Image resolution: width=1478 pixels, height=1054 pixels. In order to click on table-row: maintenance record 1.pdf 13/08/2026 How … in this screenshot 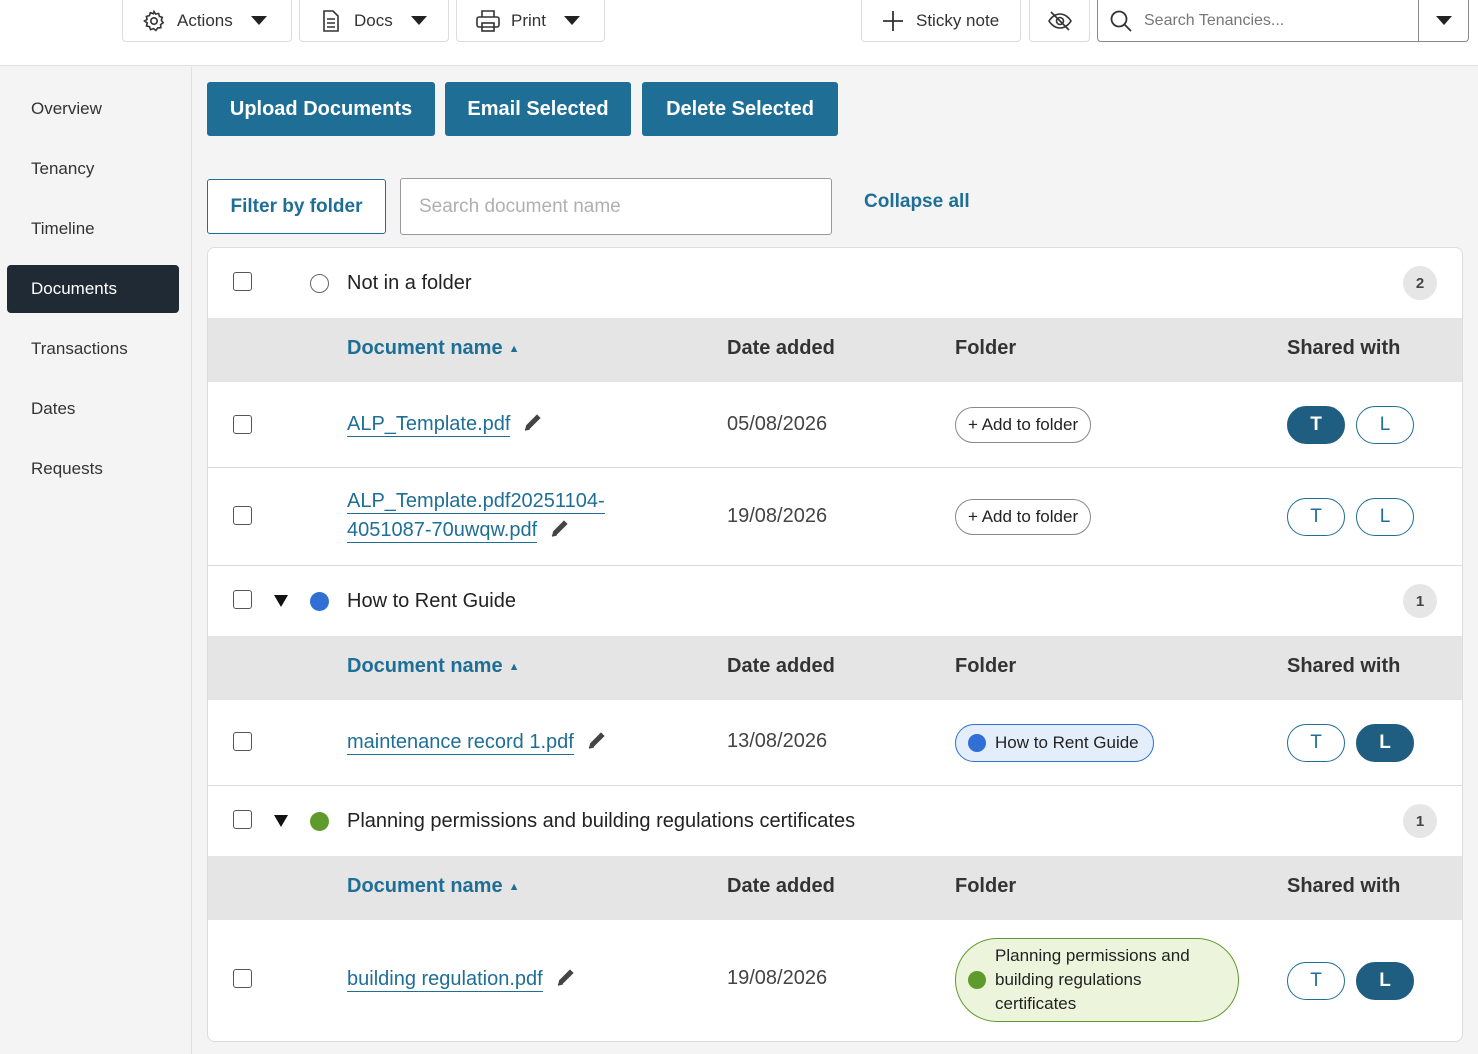, I will do `click(835, 743)`.